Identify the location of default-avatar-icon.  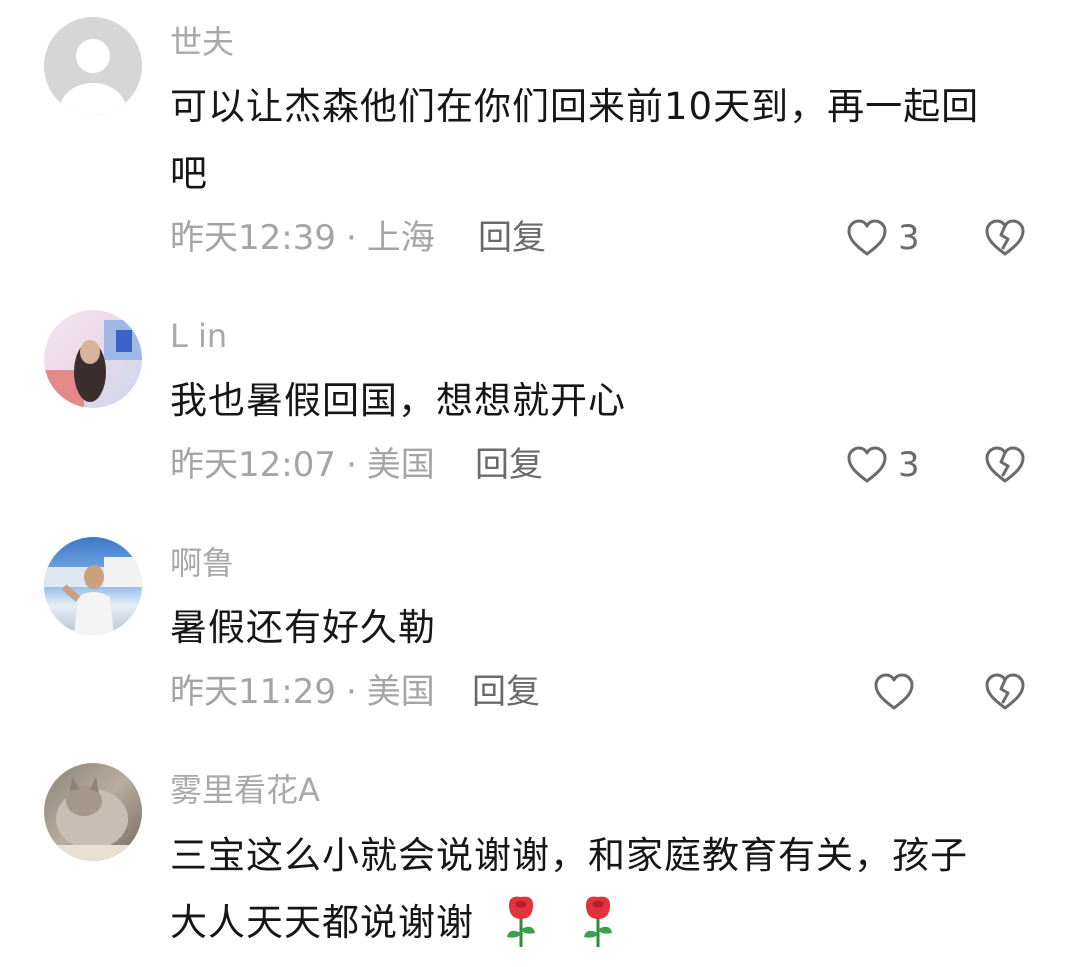
(93, 66).